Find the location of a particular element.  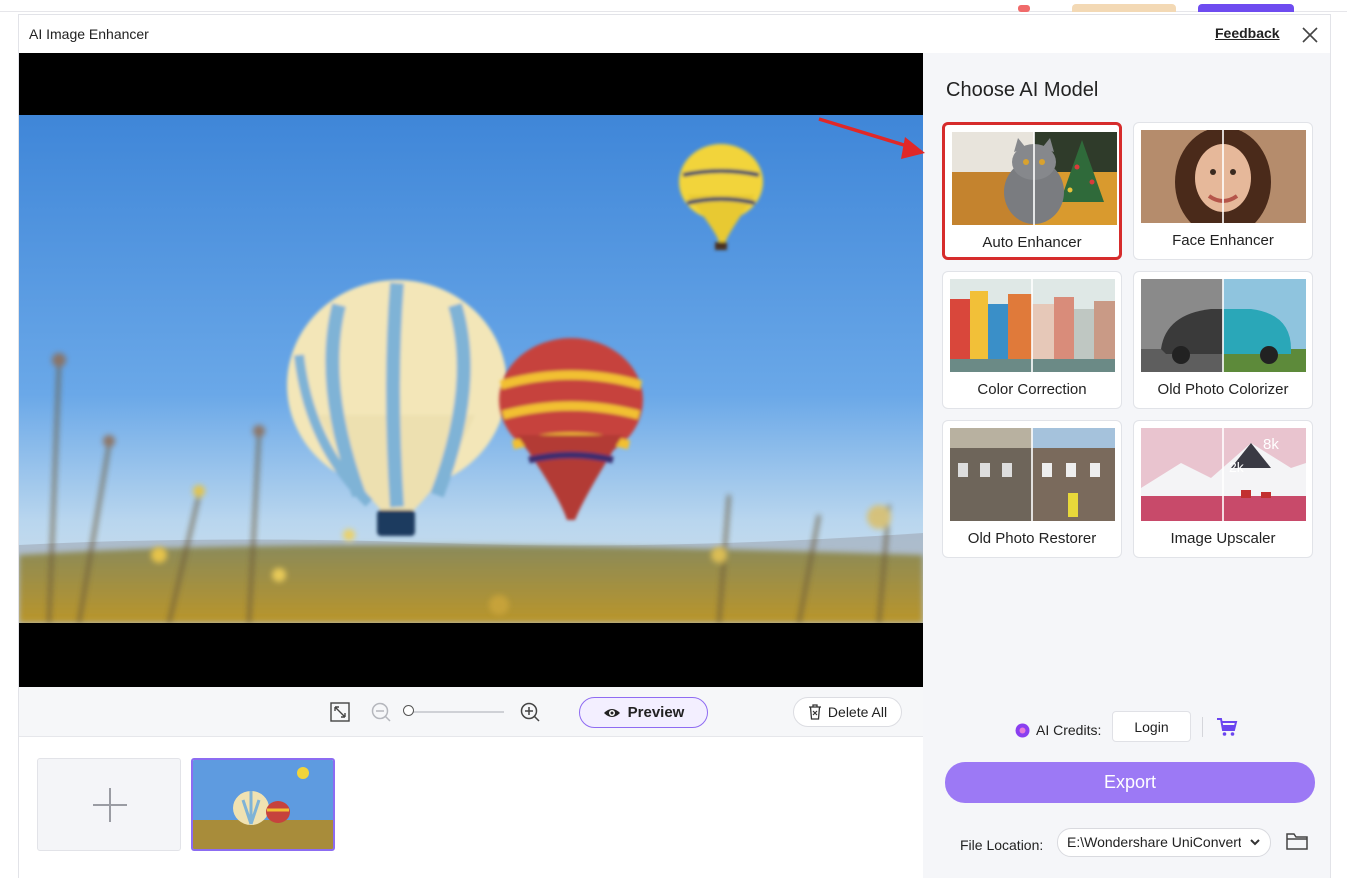

login-button: Login is located at coordinates (1151, 726).